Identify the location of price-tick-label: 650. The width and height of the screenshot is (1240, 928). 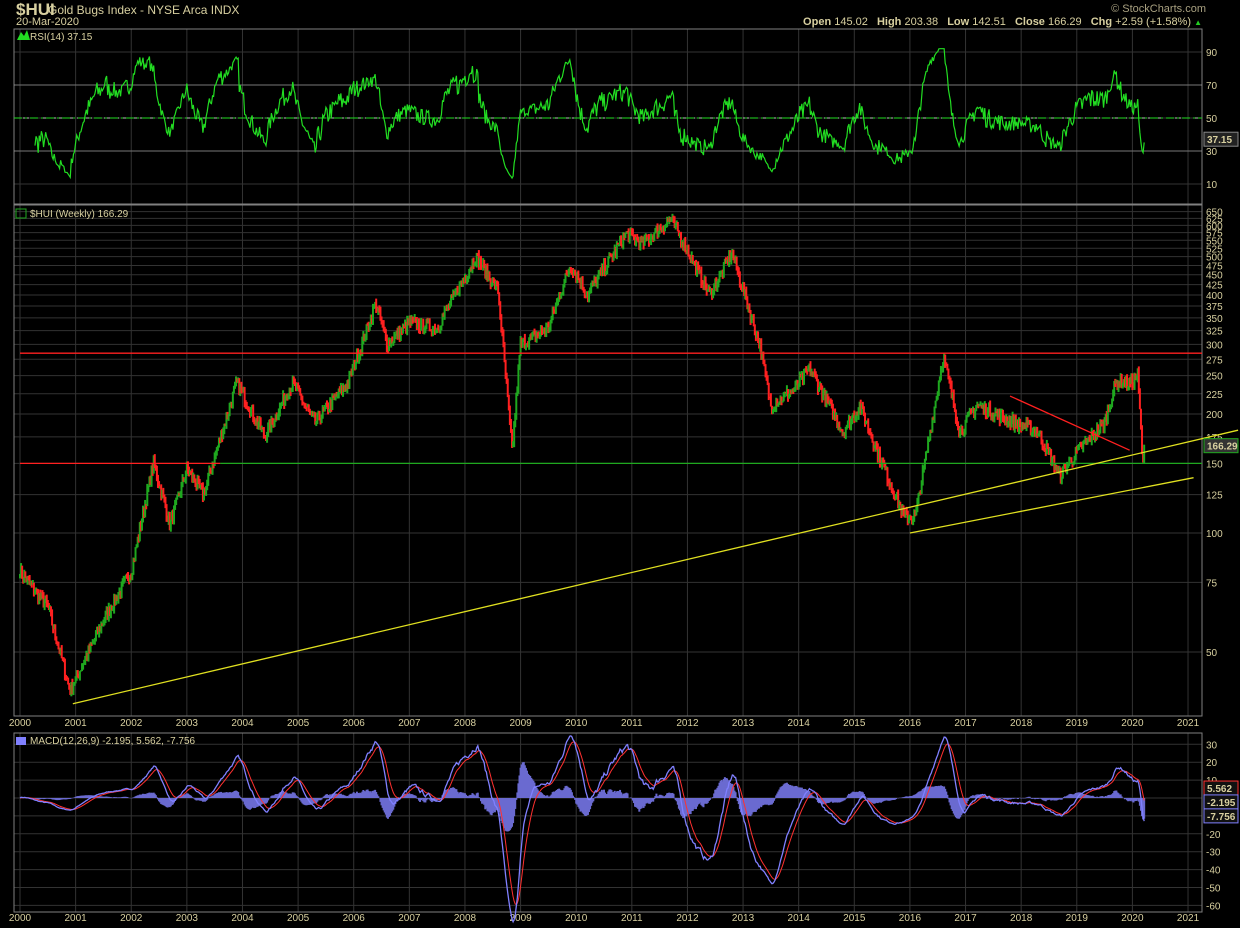
(1214, 213).